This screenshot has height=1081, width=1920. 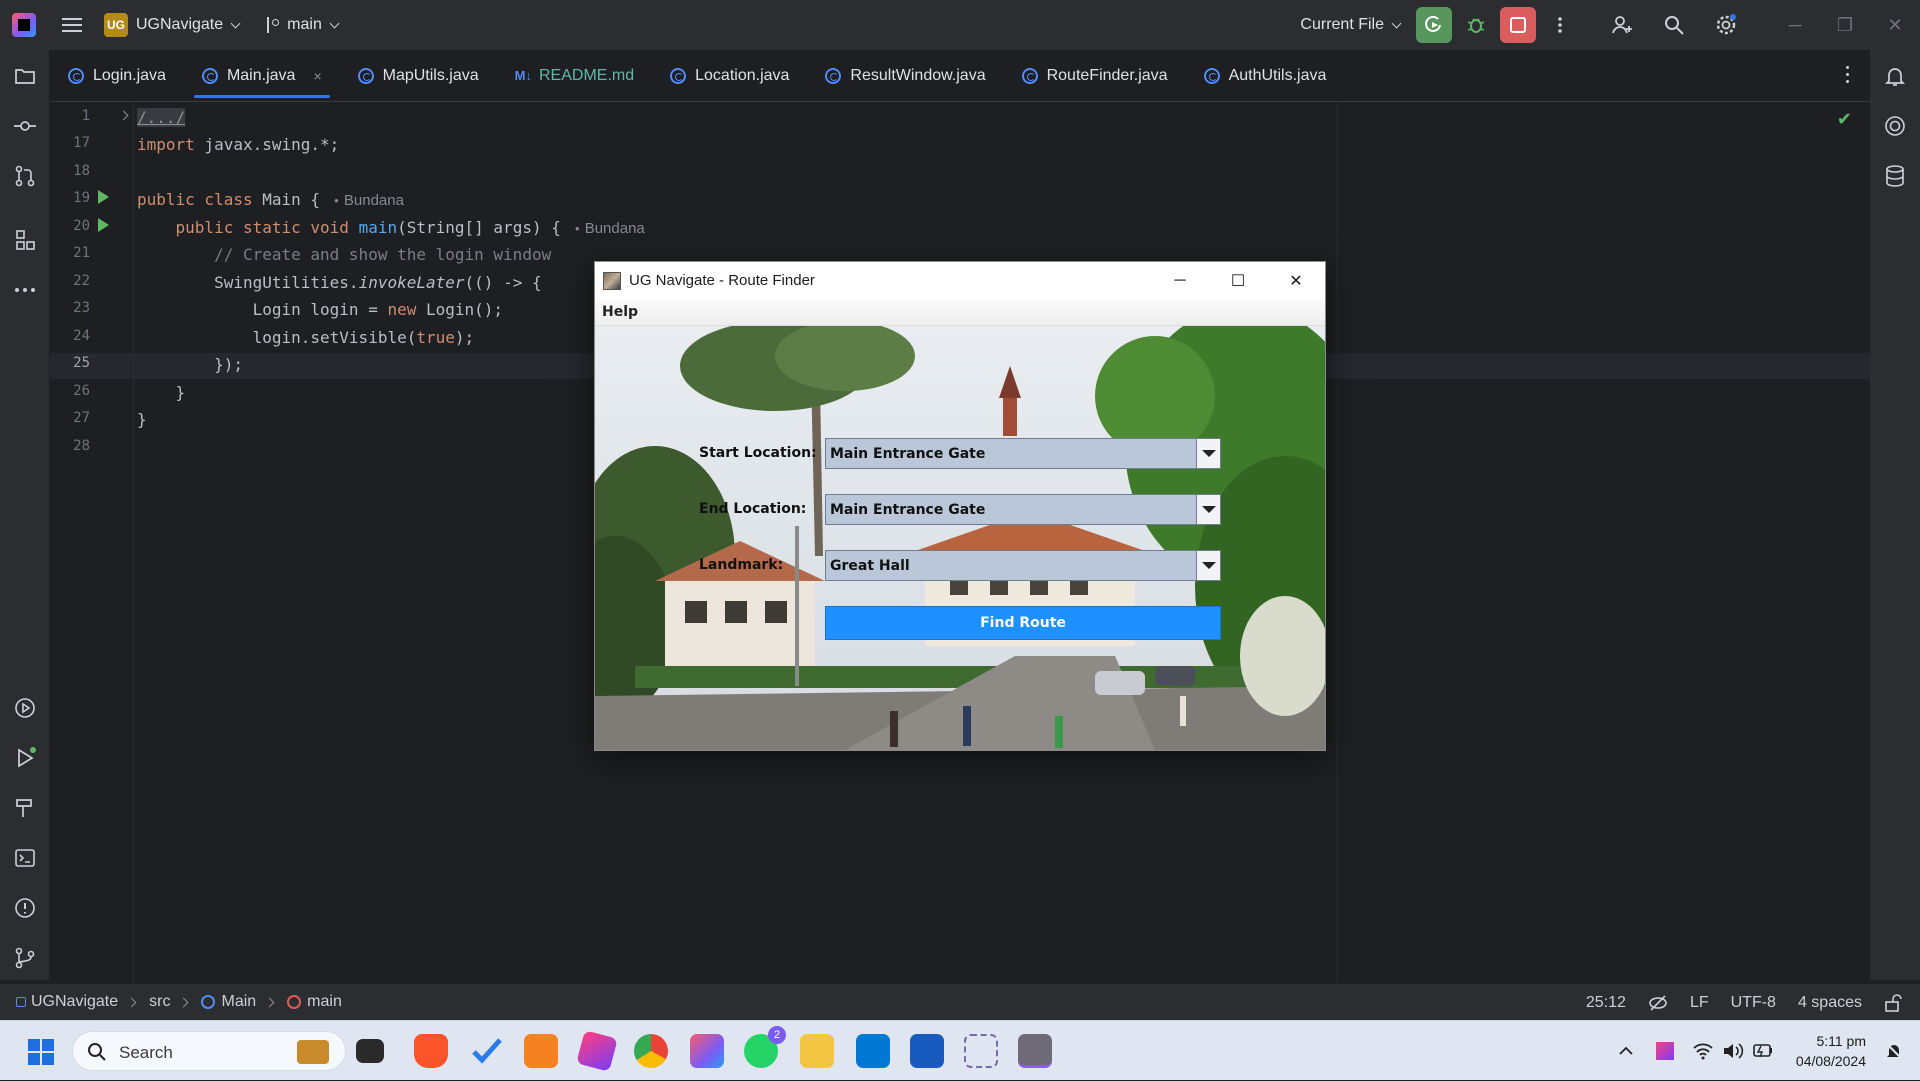 What do you see at coordinates (25, 908) in the screenshot?
I see `problems-icon` at bounding box center [25, 908].